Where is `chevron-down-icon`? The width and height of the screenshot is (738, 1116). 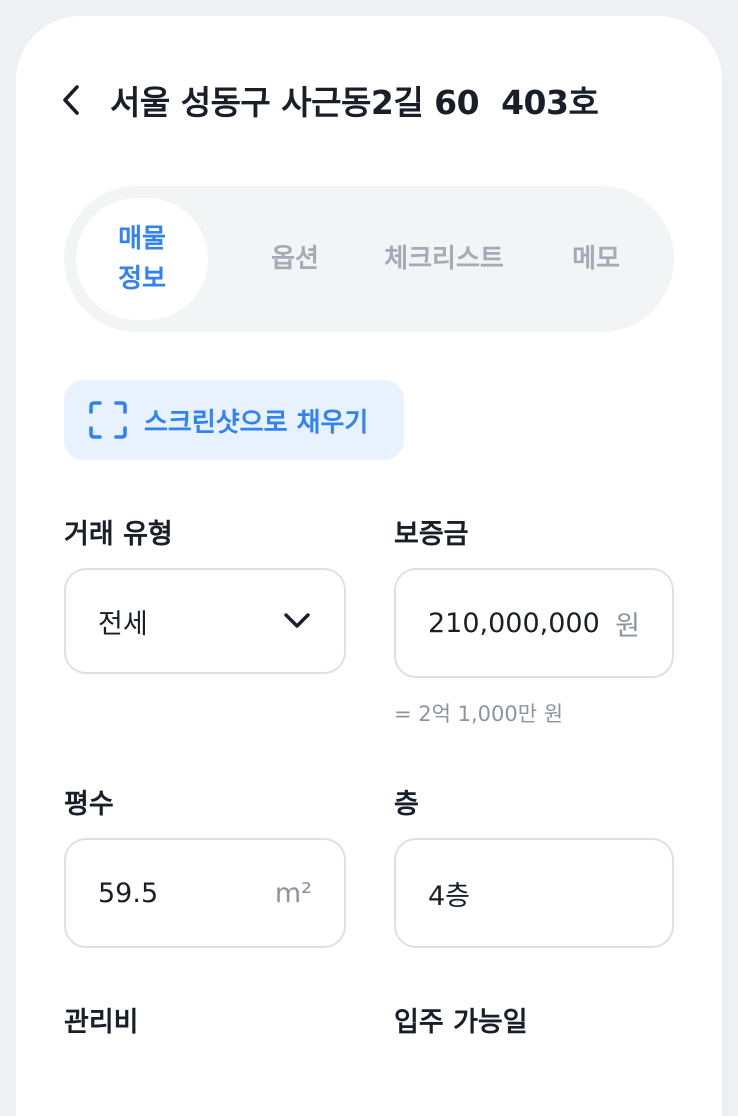 chevron-down-icon is located at coordinates (297, 620).